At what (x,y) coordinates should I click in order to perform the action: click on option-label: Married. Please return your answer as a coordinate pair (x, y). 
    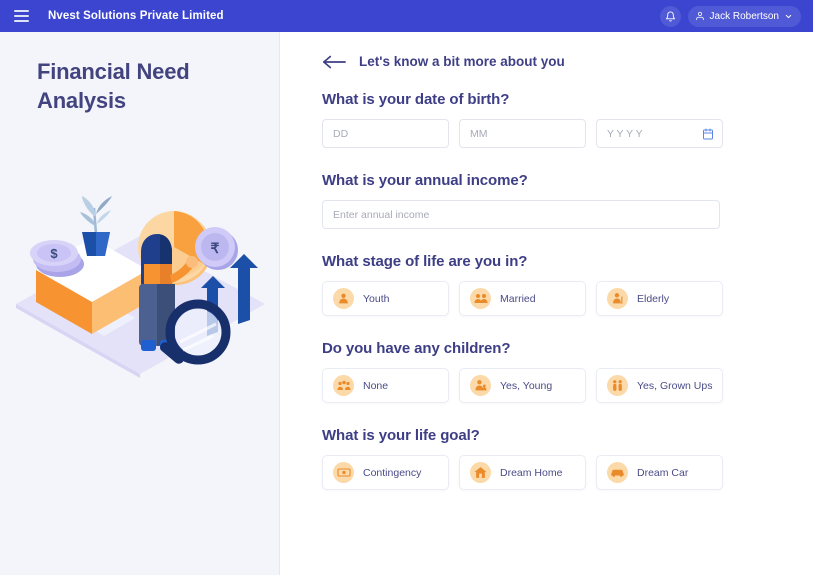
    Looking at the image, I should click on (518, 298).